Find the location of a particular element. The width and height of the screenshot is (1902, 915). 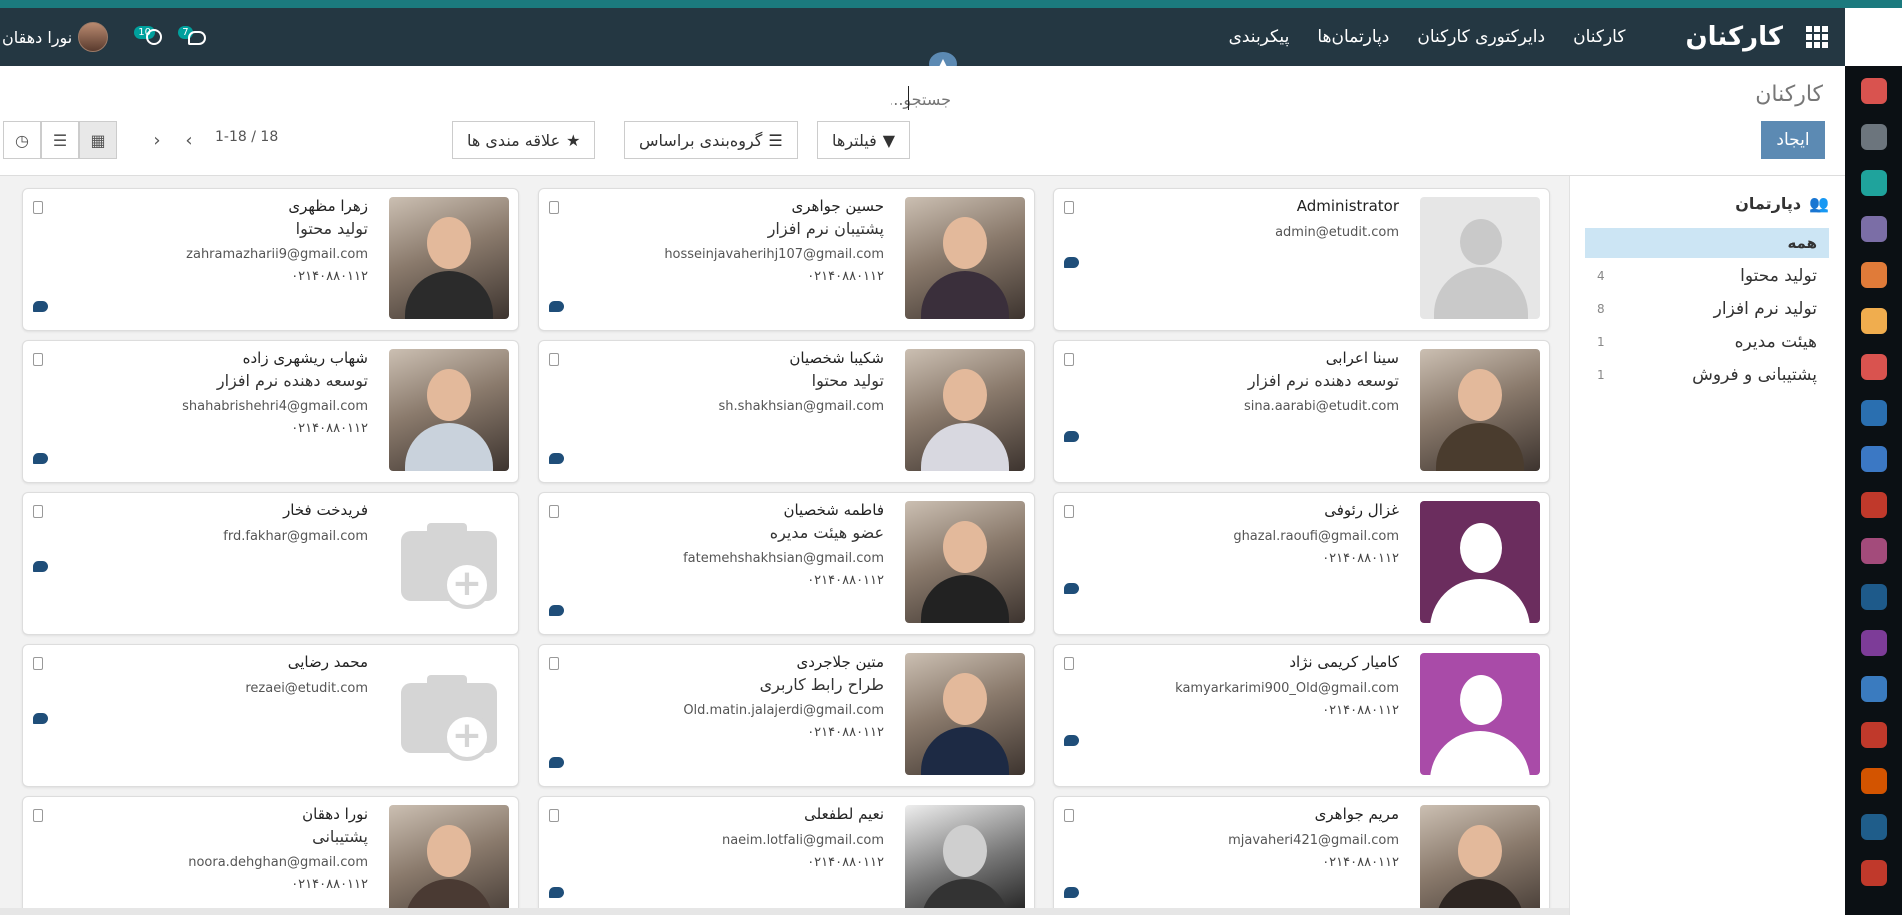

contacts-app-icon is located at coordinates (1874, 183).